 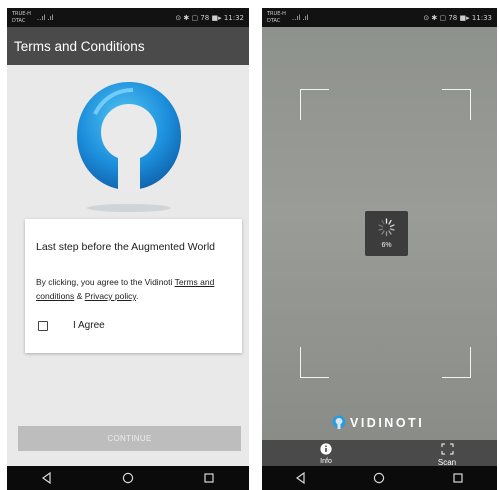 I want to click on tab-info: Info, so click(x=326, y=454).